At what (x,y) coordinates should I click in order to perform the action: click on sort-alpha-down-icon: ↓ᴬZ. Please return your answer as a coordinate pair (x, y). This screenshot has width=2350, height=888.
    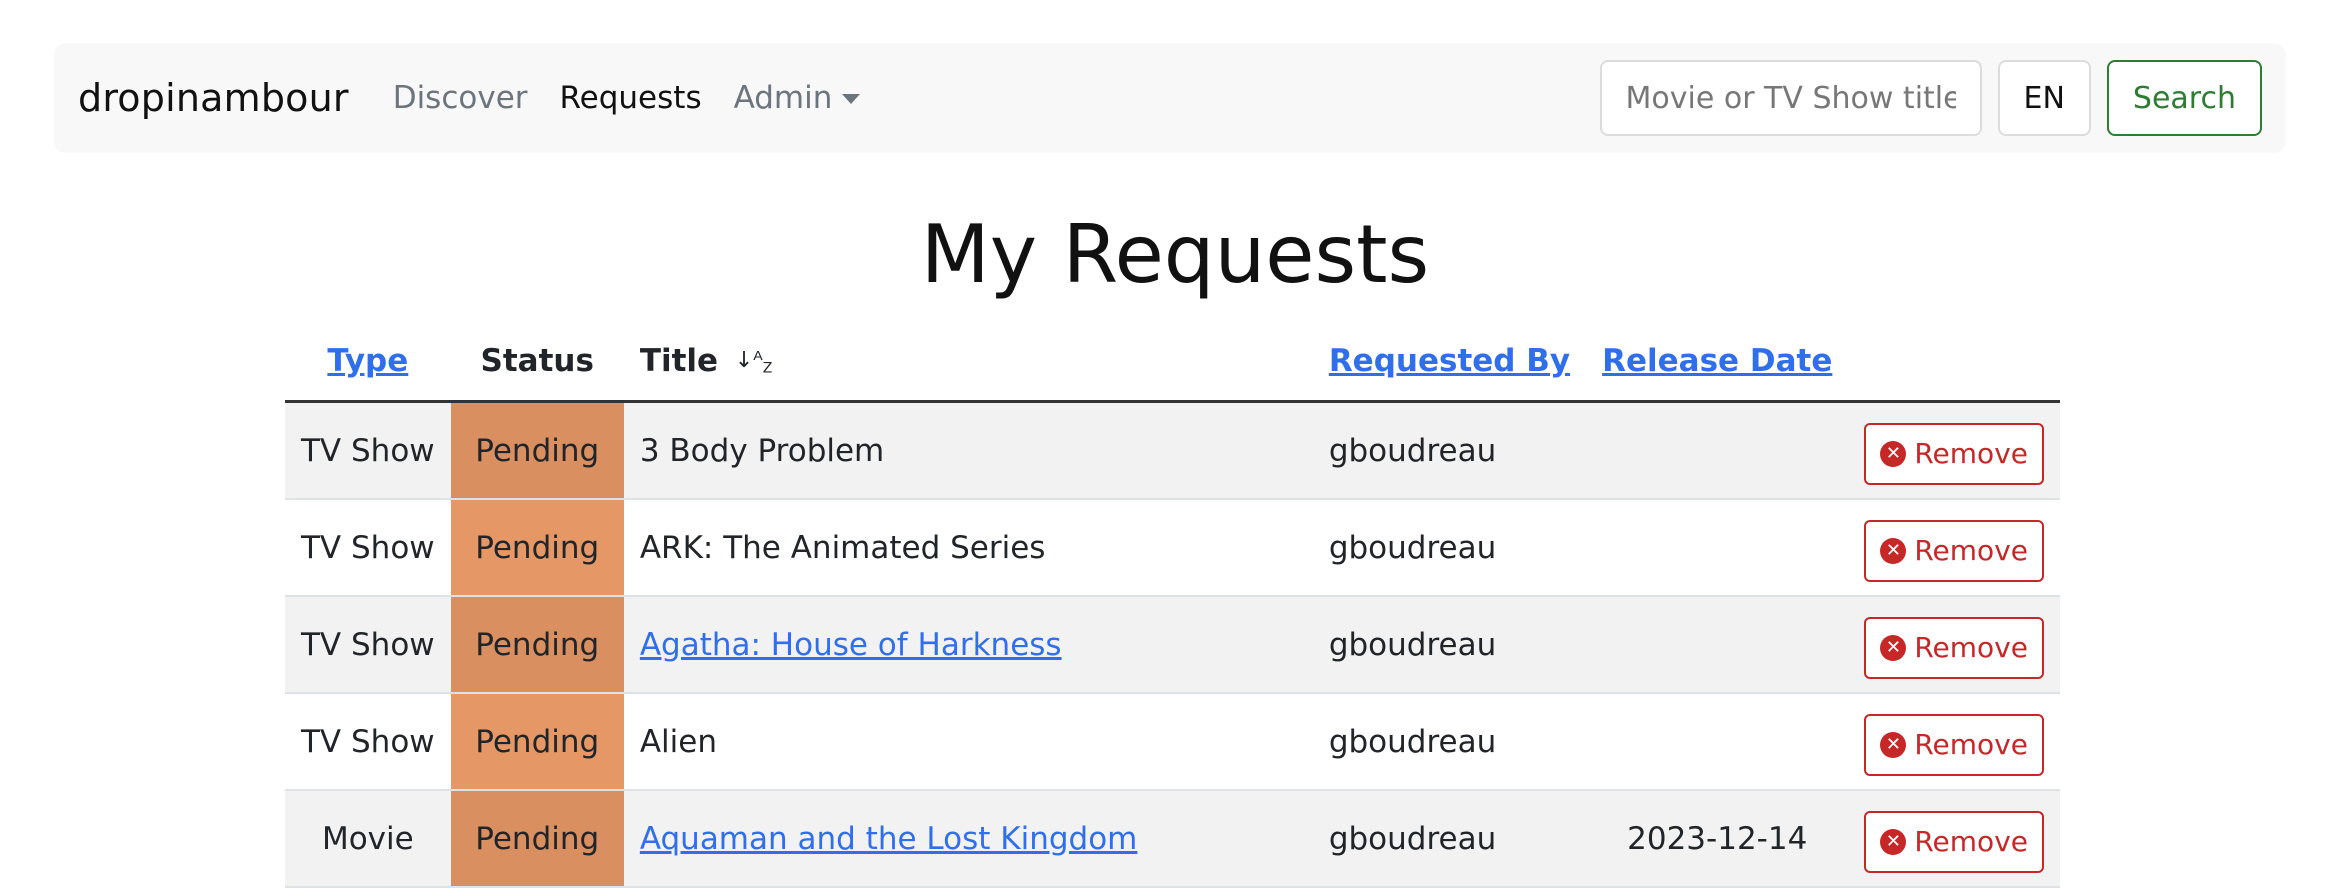
    Looking at the image, I should click on (753, 362).